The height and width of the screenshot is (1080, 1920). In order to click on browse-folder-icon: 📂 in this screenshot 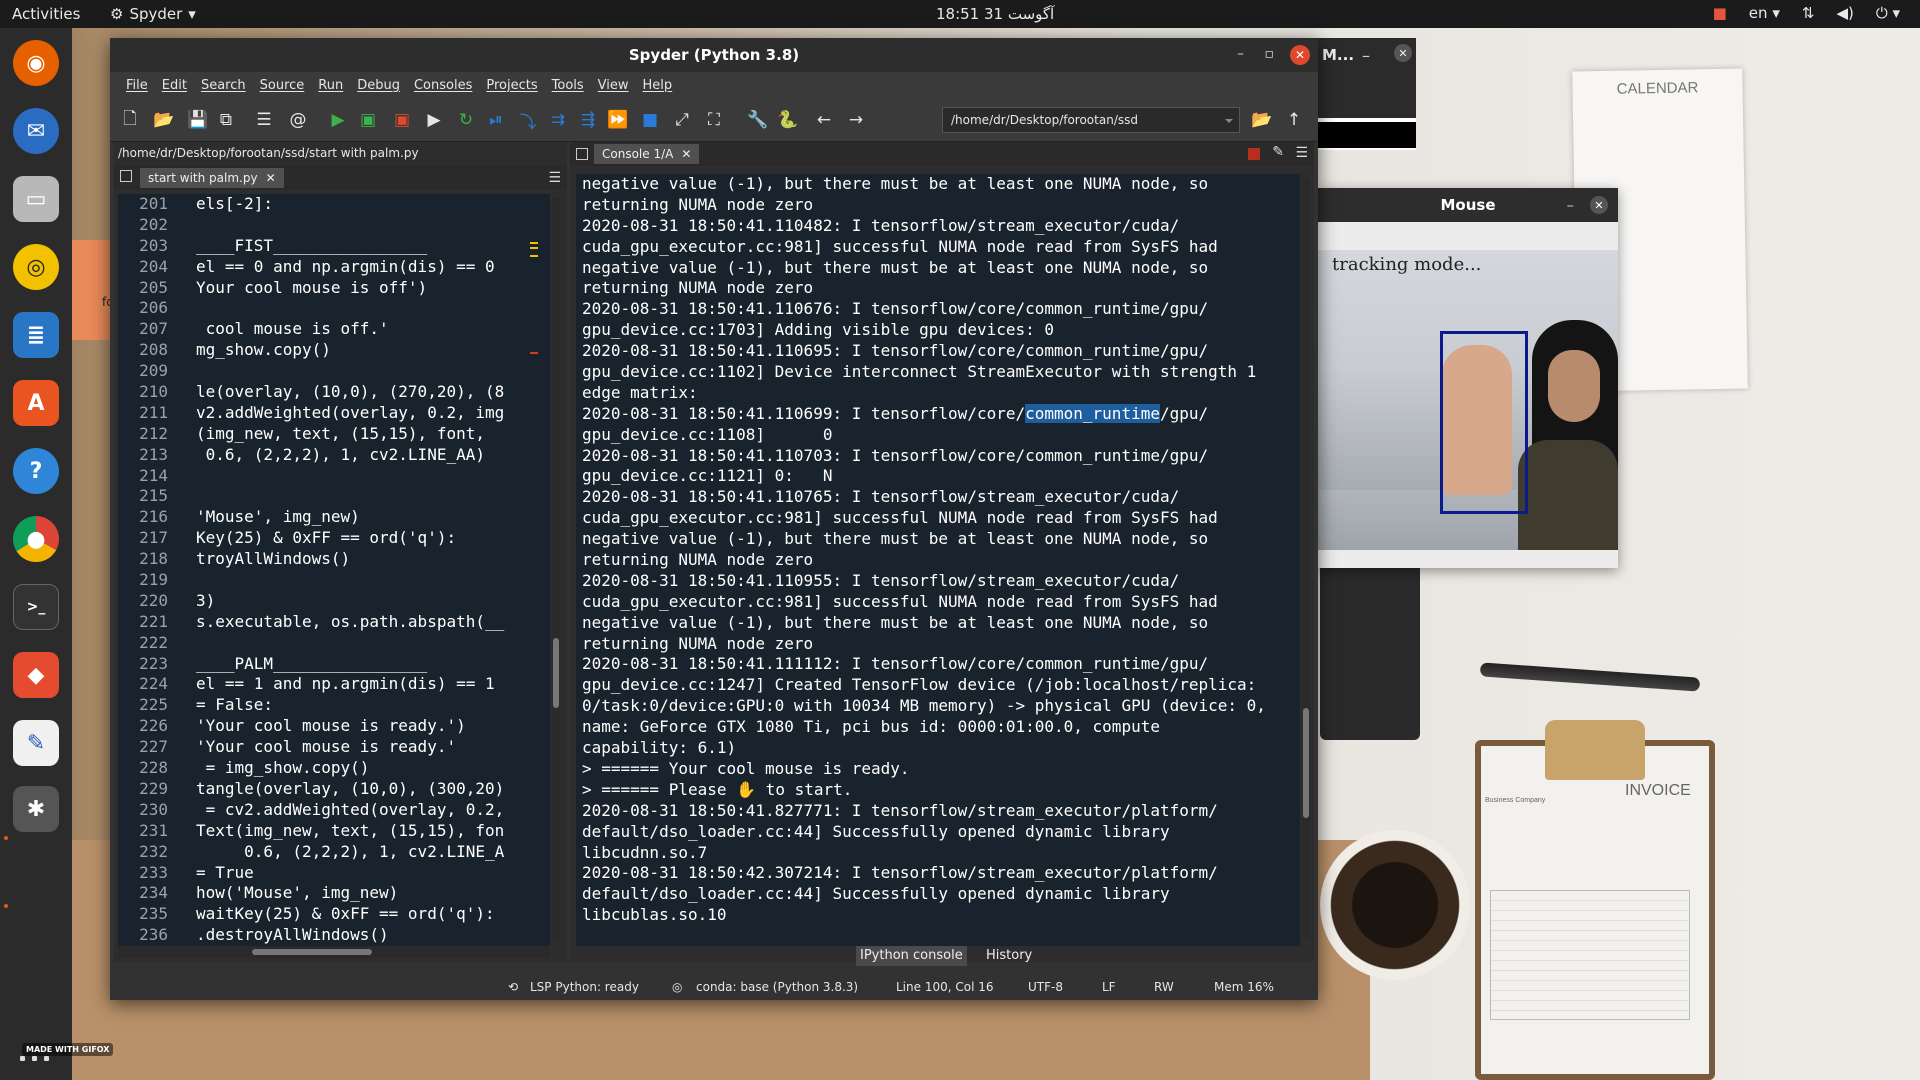, I will do `click(1262, 120)`.